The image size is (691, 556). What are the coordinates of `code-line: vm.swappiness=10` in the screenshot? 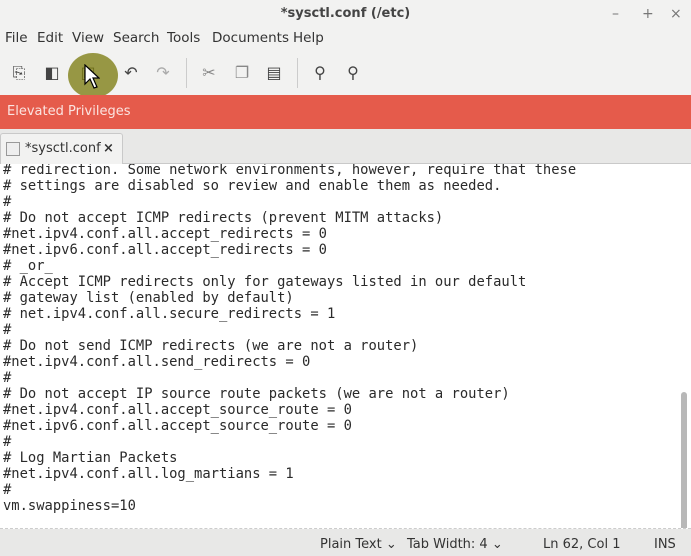 It's located at (69, 506).